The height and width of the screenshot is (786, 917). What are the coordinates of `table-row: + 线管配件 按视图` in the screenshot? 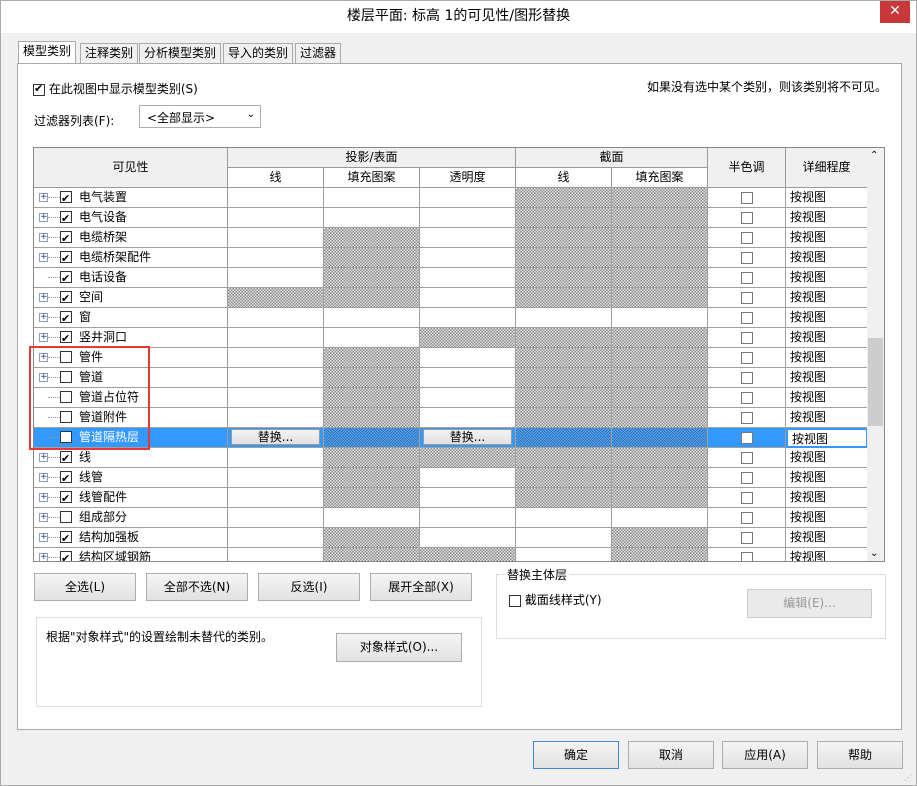 It's located at (451, 498).